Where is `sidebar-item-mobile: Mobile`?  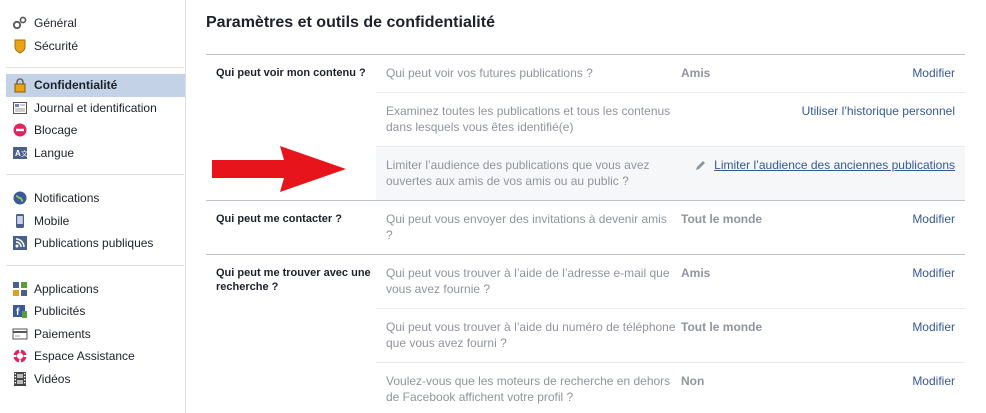
sidebar-item-mobile: Mobile is located at coordinates (95, 221).